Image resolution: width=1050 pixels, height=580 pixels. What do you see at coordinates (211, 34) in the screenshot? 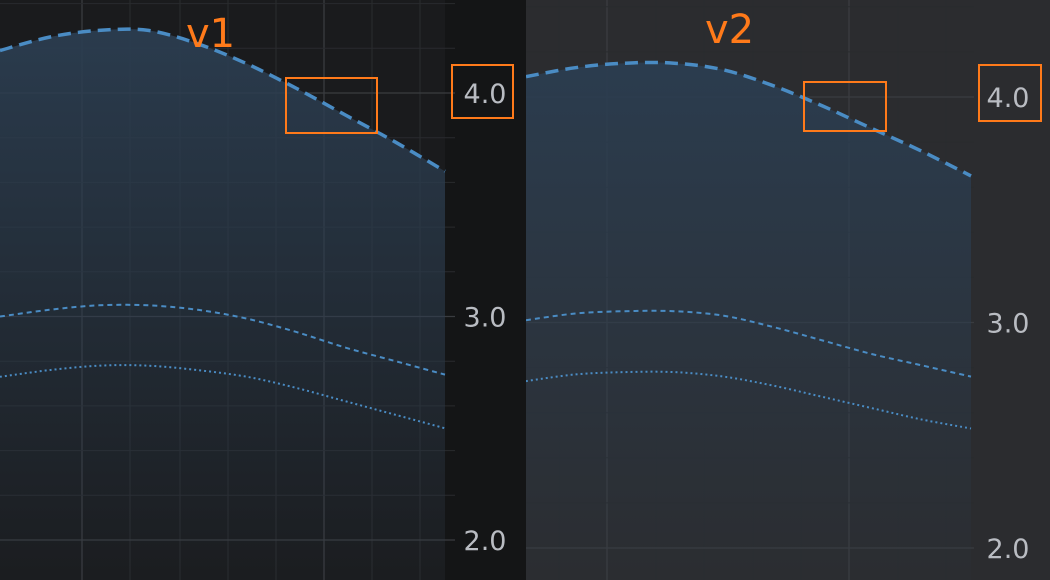
I see `panel-title-v1: v1` at bounding box center [211, 34].